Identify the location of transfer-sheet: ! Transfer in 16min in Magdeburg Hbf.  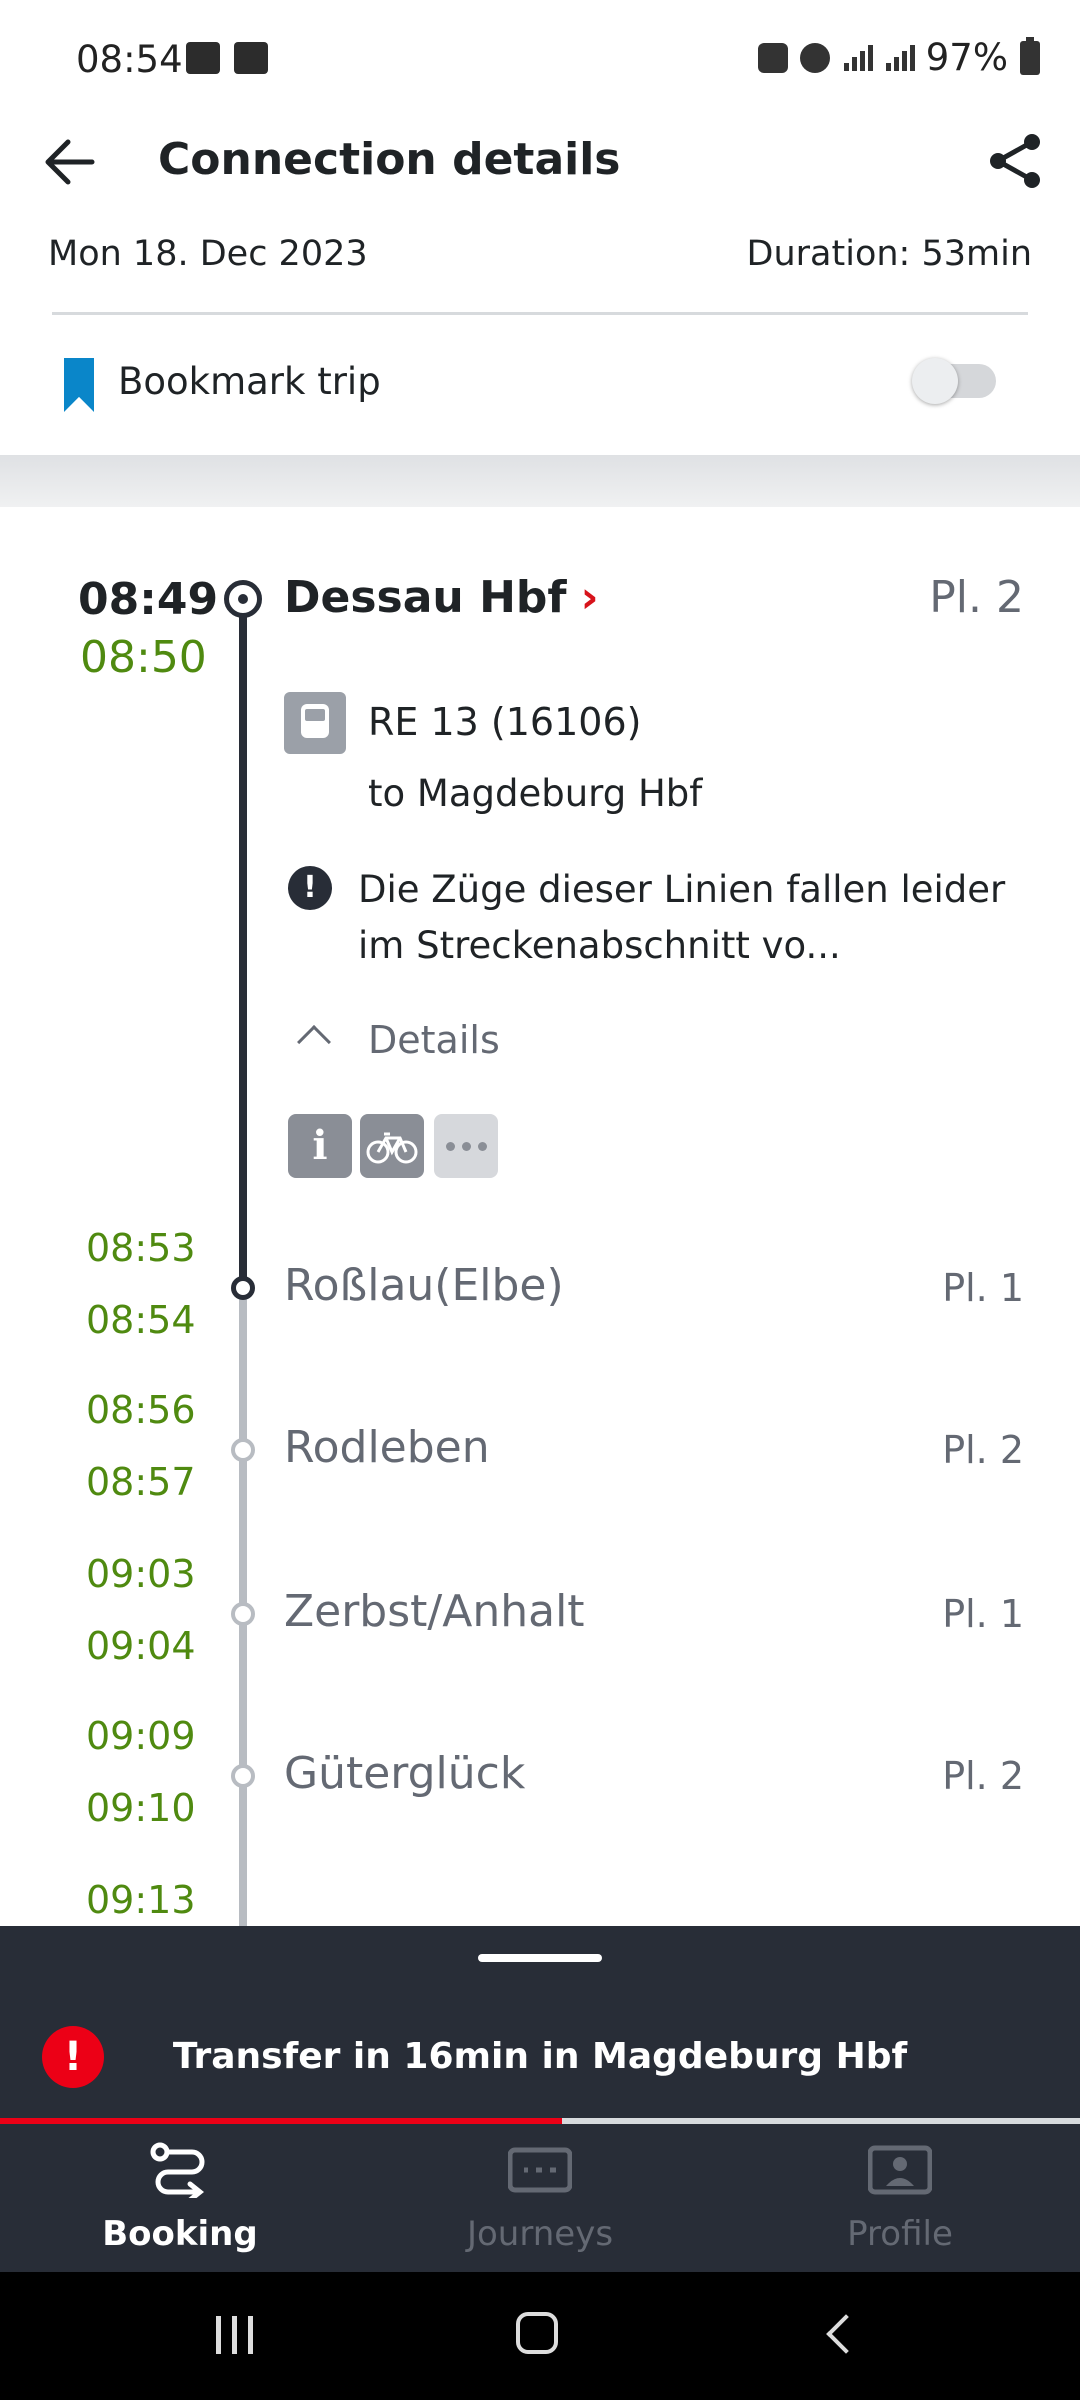
(540, 2026).